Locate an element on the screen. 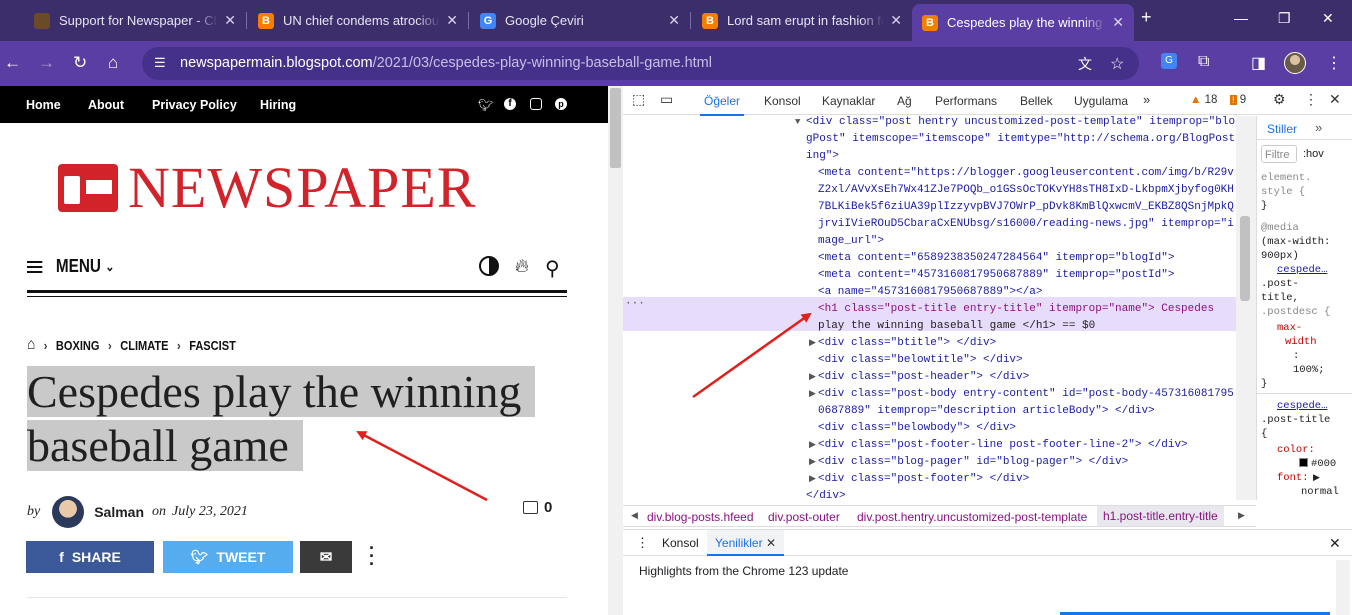 The height and width of the screenshot is (615, 1352). device-toolbar-icon: ▭ is located at coordinates (666, 99).